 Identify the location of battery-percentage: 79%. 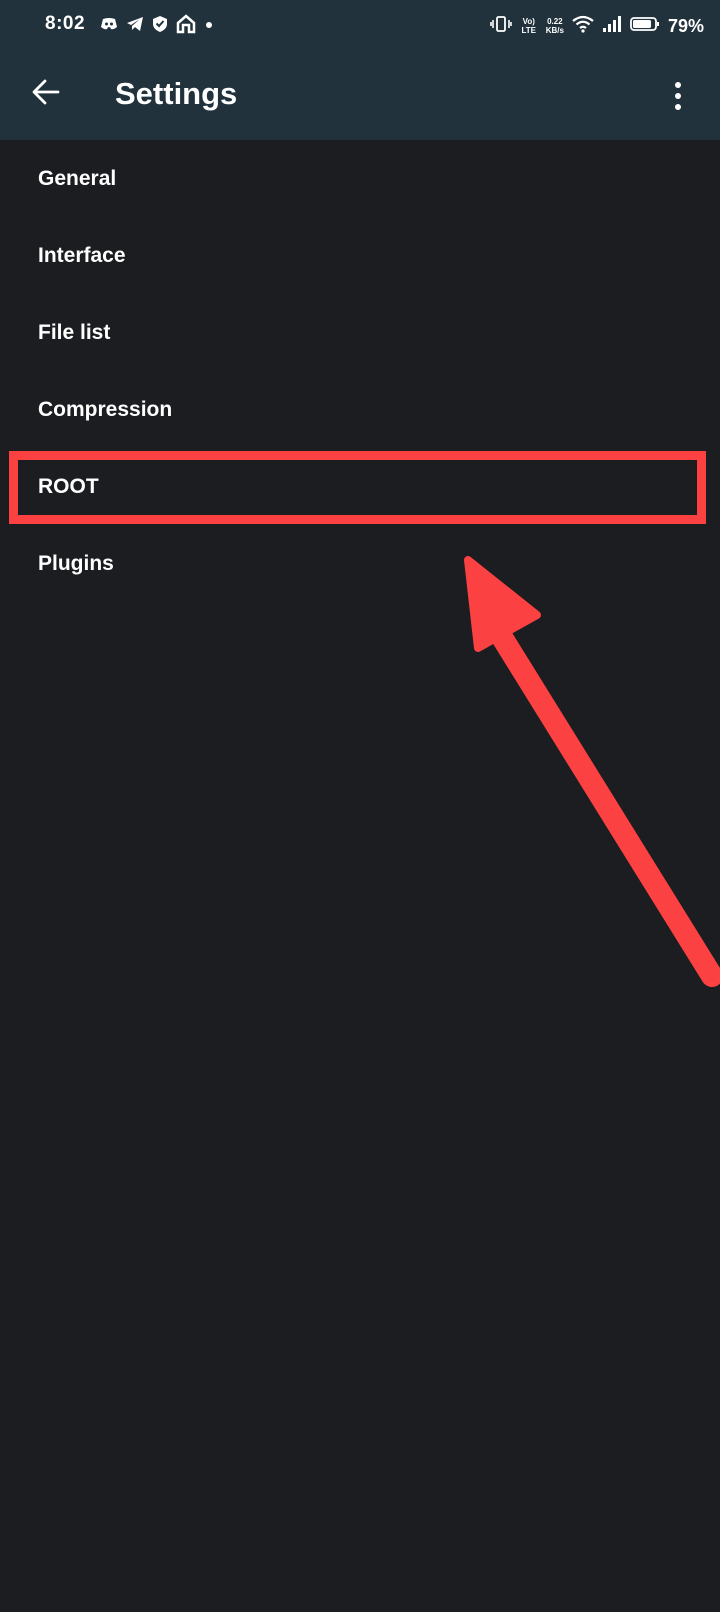
(685, 25).